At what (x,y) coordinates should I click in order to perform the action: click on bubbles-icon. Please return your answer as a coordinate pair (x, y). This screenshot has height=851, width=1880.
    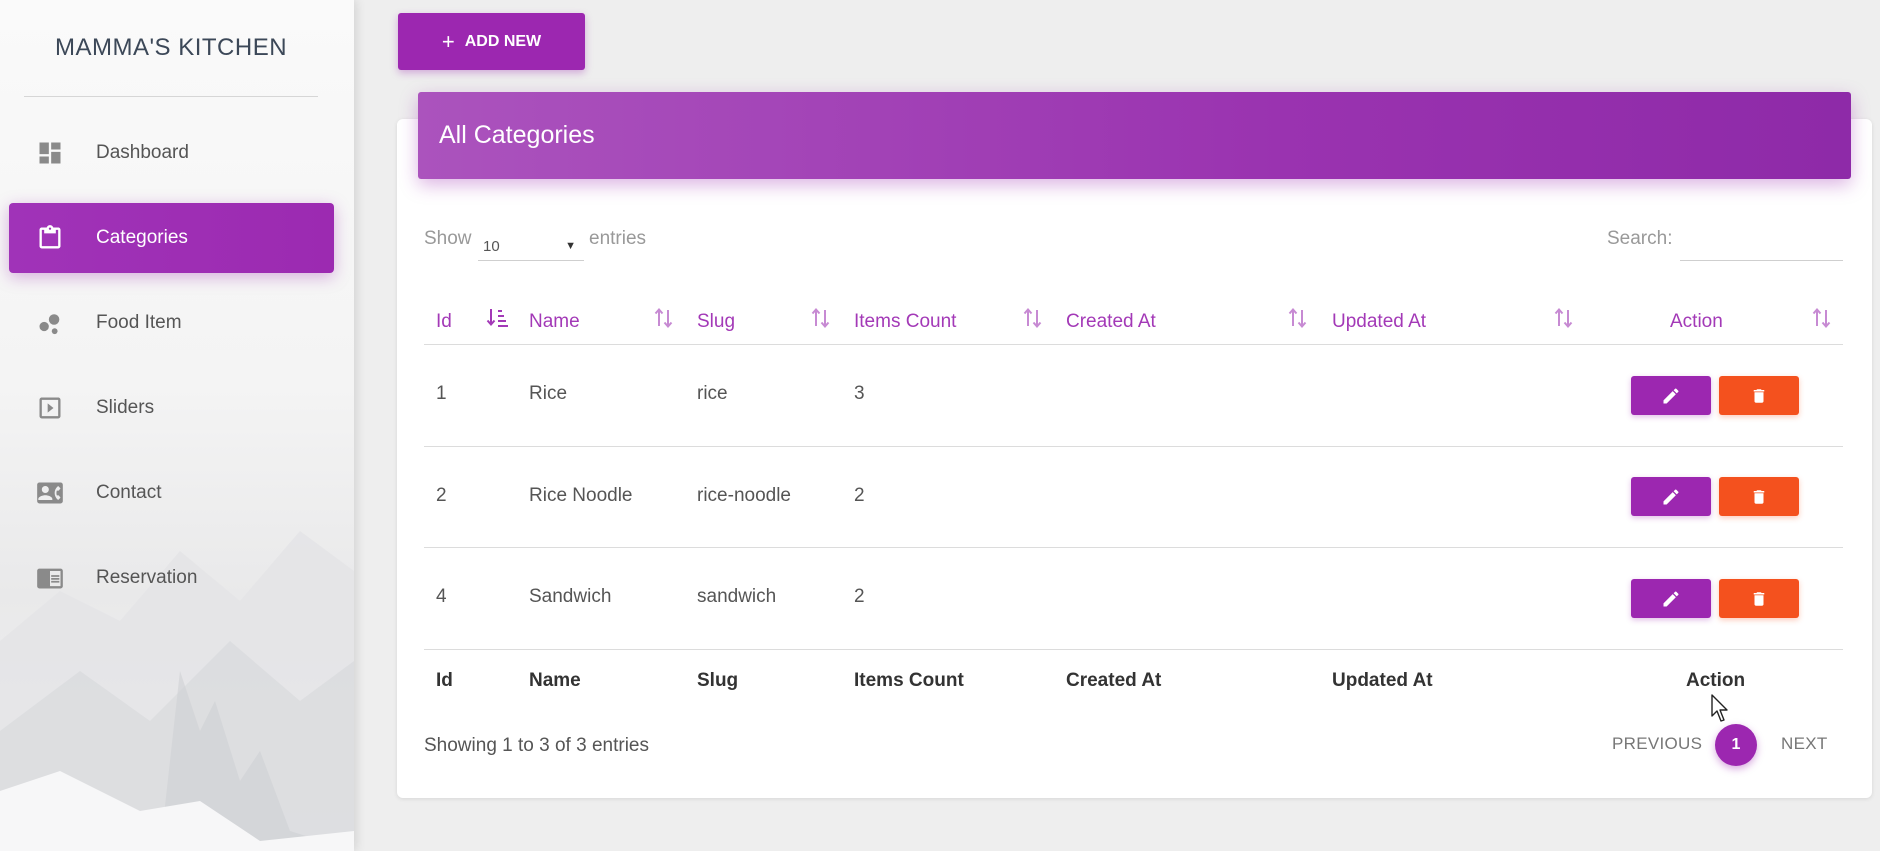
    Looking at the image, I should click on (50, 323).